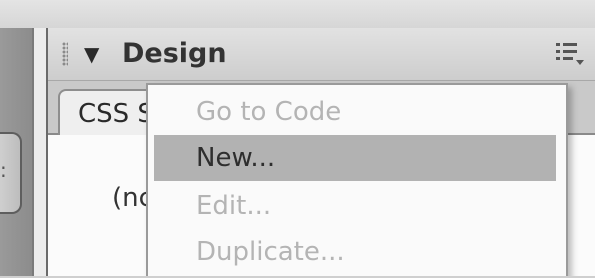  What do you see at coordinates (174, 53) in the screenshot?
I see `panel-title: Design` at bounding box center [174, 53].